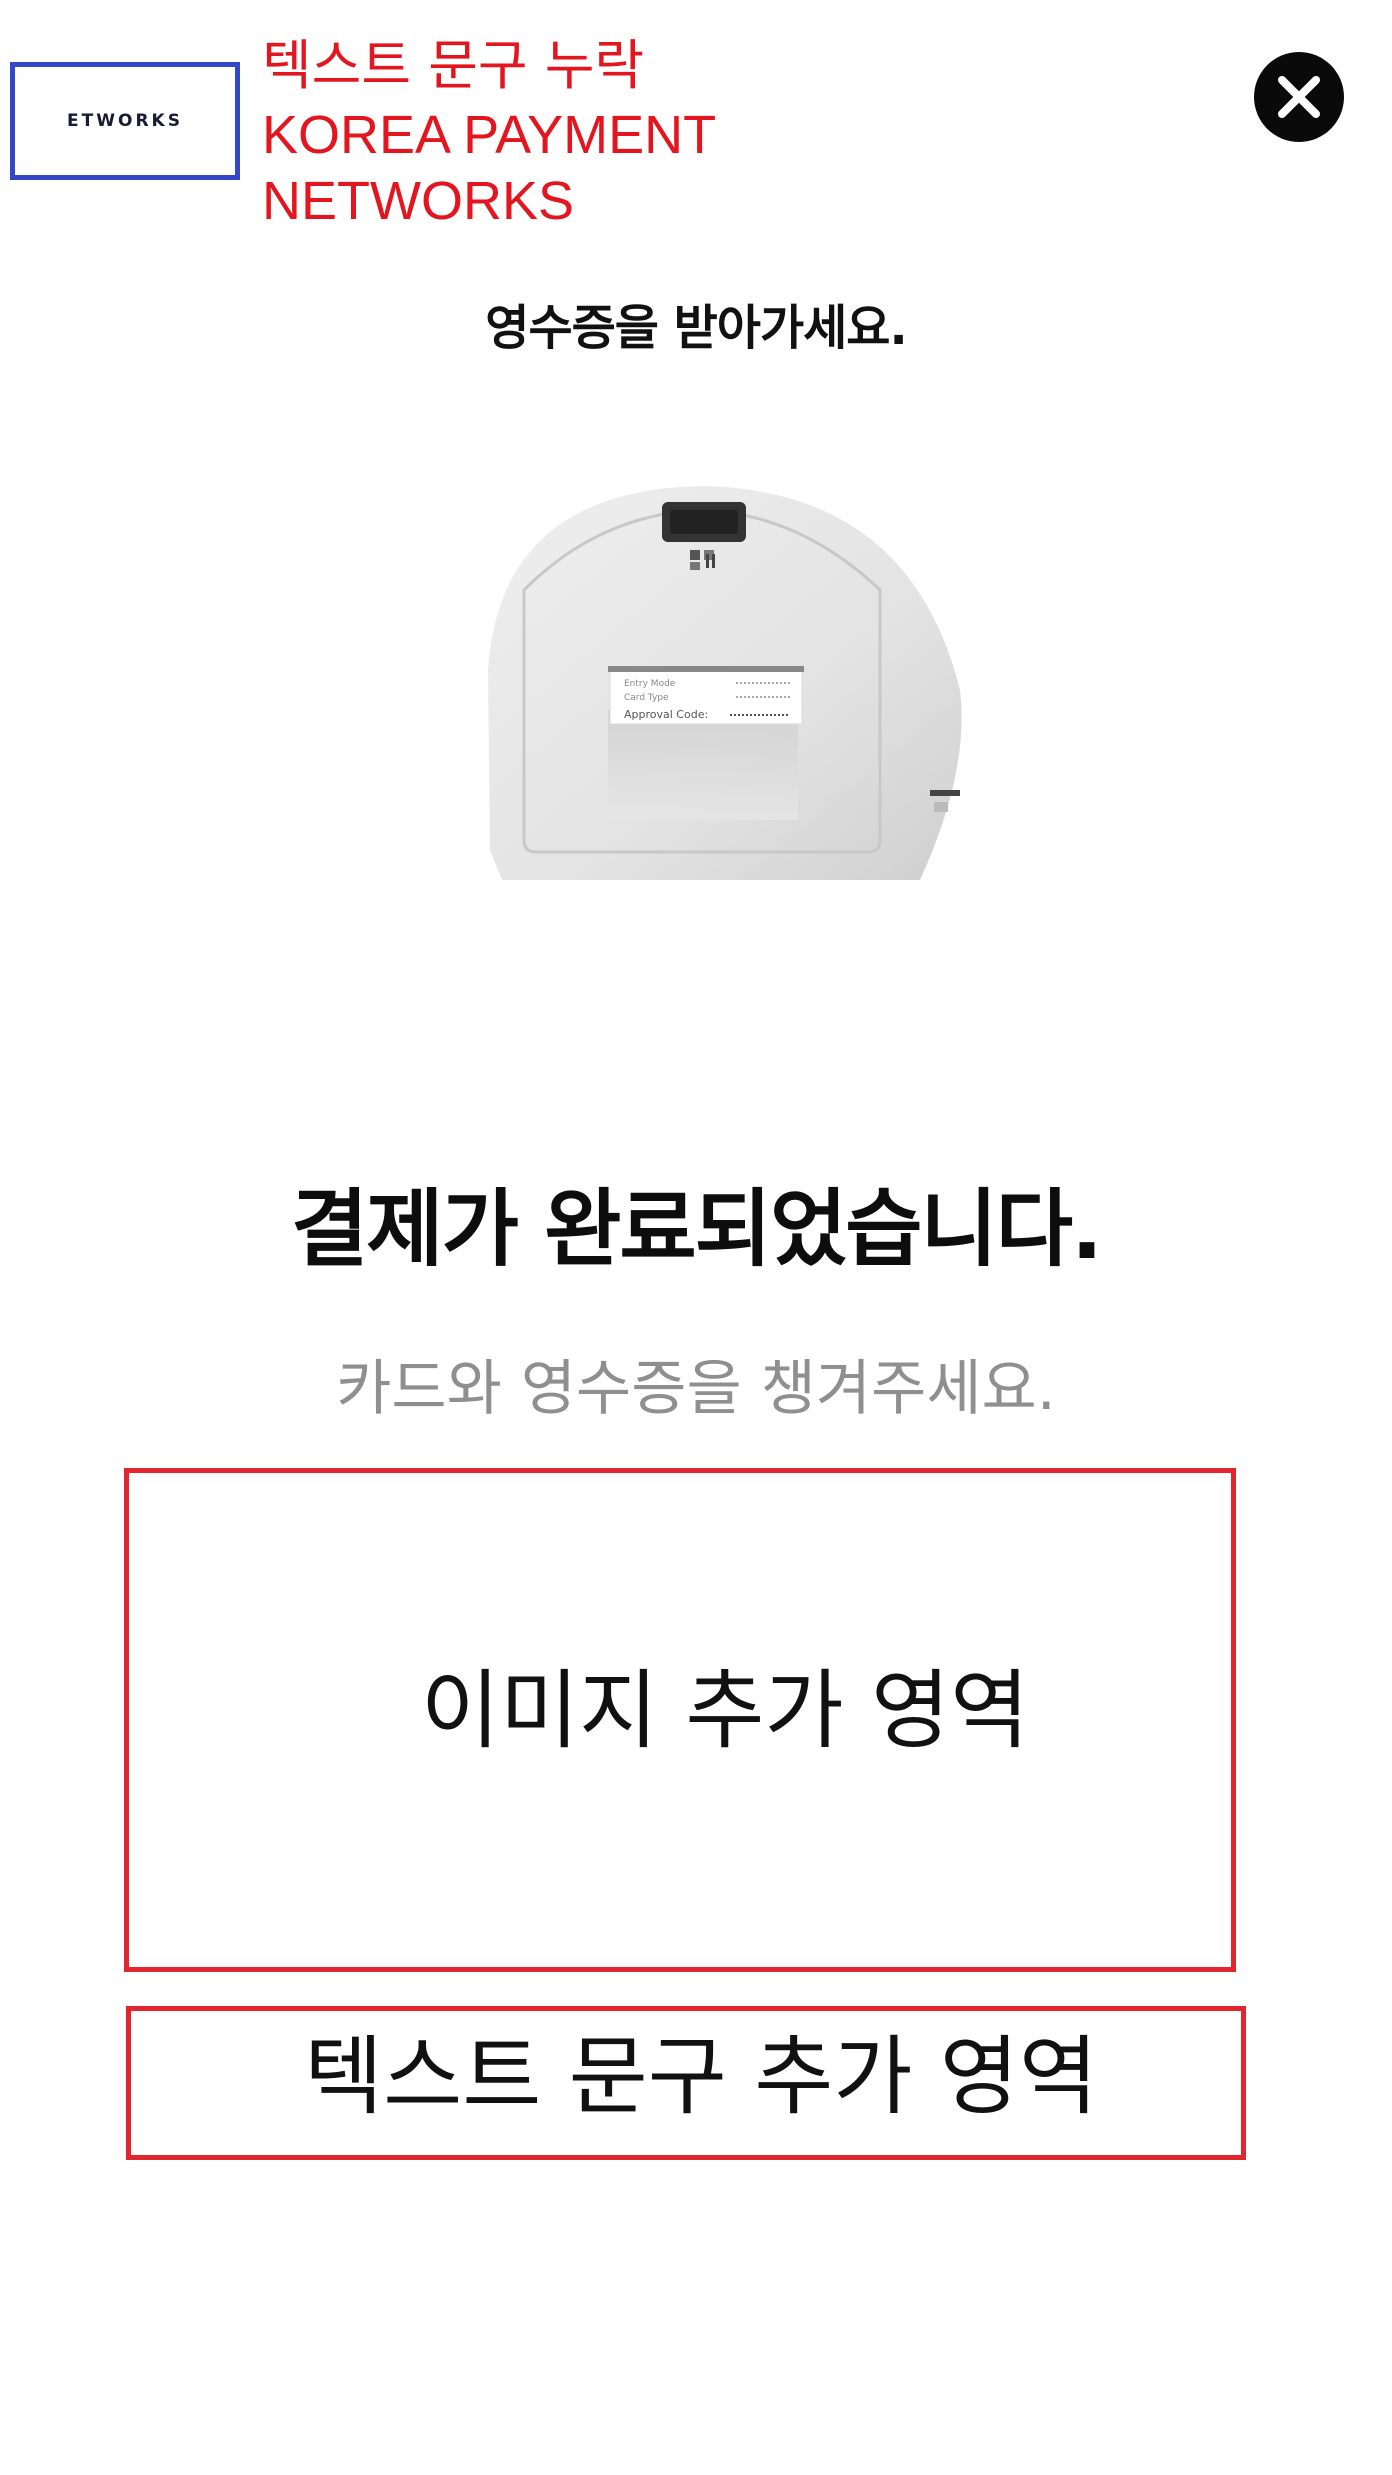 The width and height of the screenshot is (1392, 2475). Describe the element at coordinates (696, 1389) in the screenshot. I see `payment-complete-subtitle: 카드와 영수증을 챙겨주세요.` at that location.